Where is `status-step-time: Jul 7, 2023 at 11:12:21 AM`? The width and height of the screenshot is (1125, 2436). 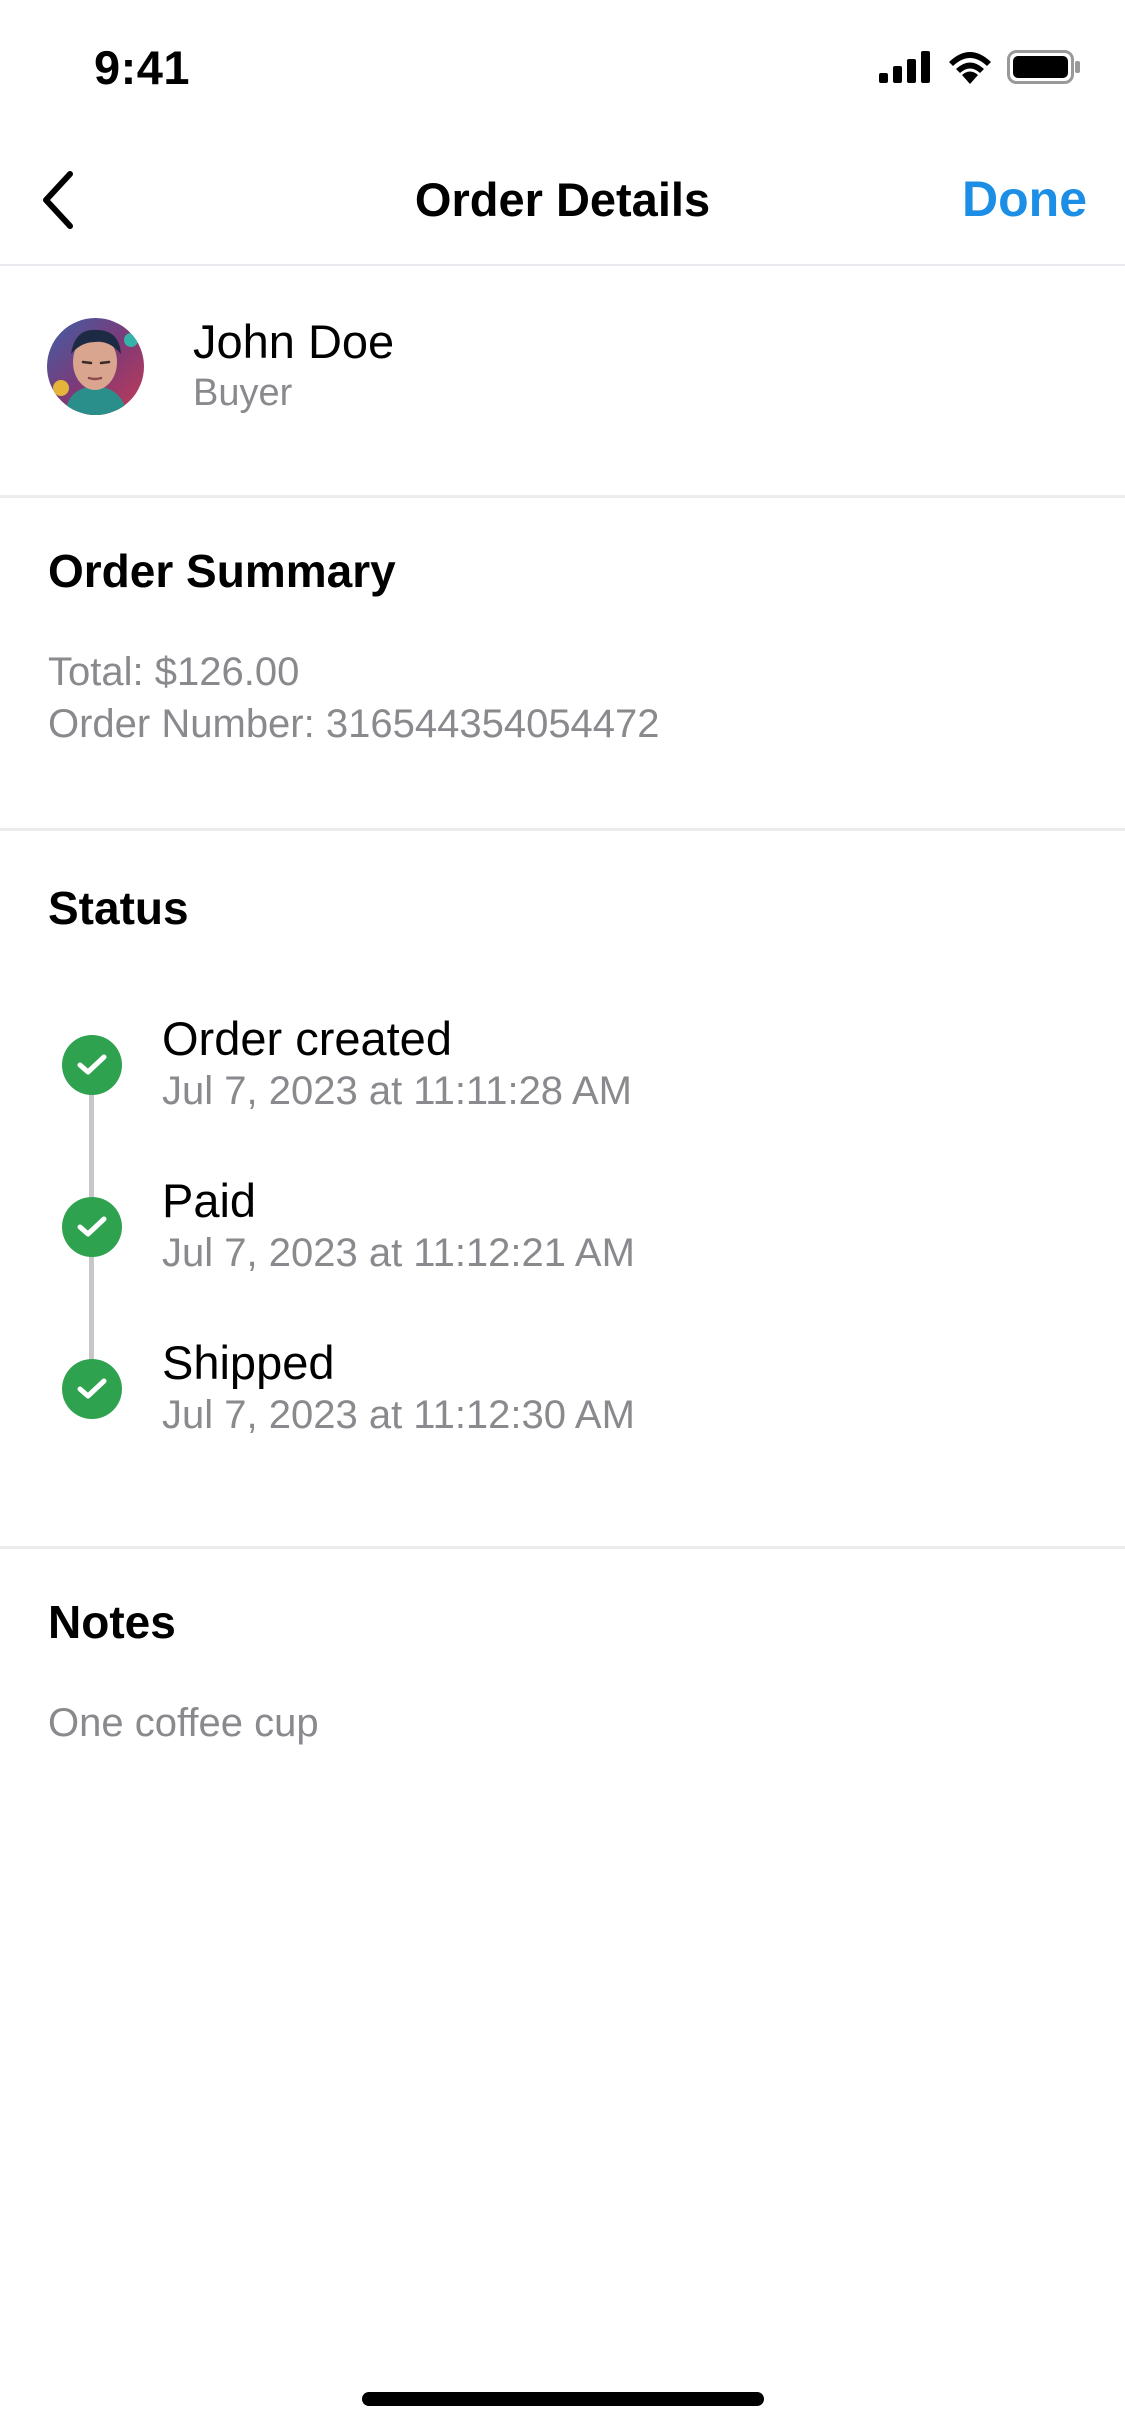 status-step-time: Jul 7, 2023 at 11:12:21 AM is located at coordinates (398, 1253).